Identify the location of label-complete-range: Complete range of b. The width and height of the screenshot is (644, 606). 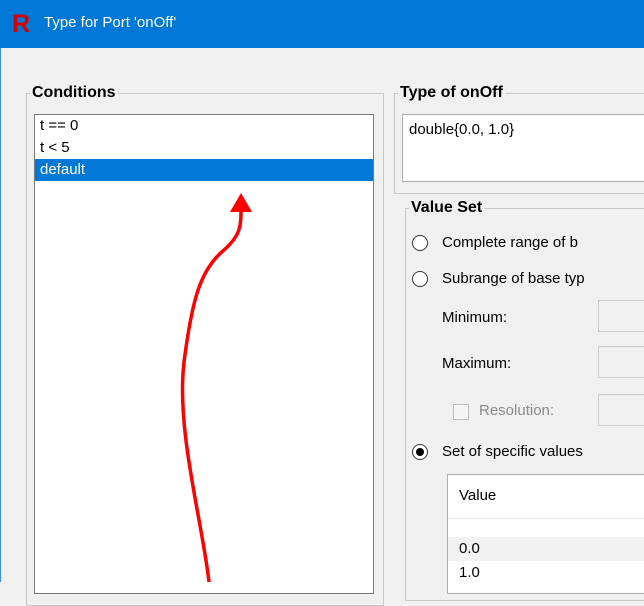
(510, 242).